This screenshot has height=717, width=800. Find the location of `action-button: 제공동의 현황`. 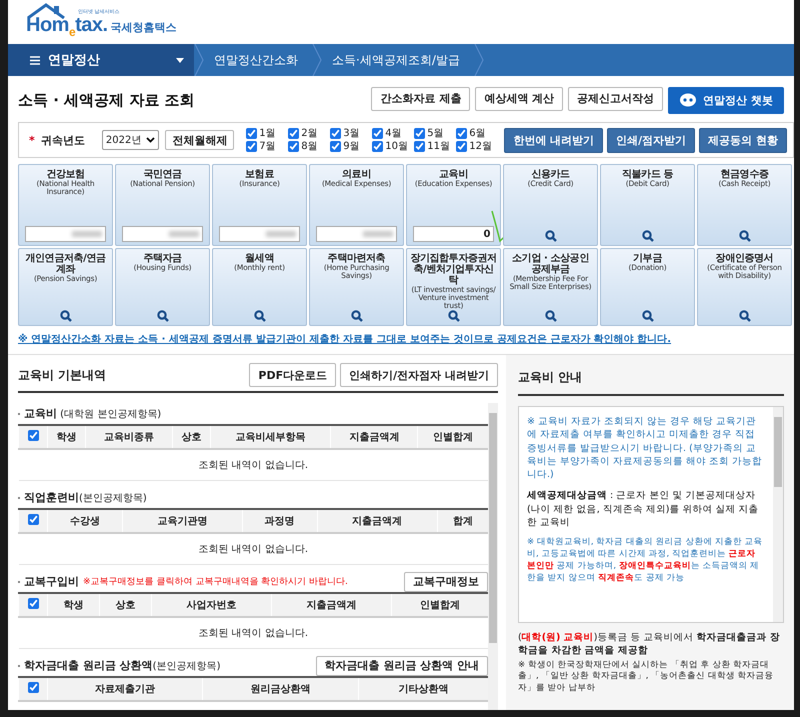

action-button: 제공동의 현황 is located at coordinates (743, 140).